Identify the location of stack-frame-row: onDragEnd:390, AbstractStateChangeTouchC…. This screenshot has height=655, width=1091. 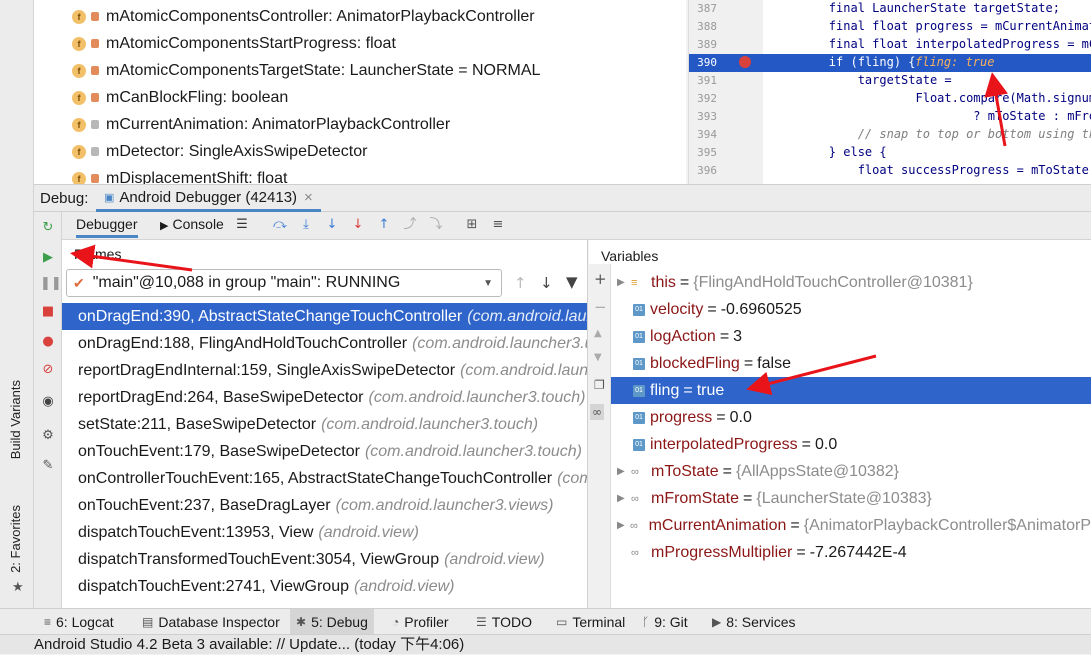
(324, 316).